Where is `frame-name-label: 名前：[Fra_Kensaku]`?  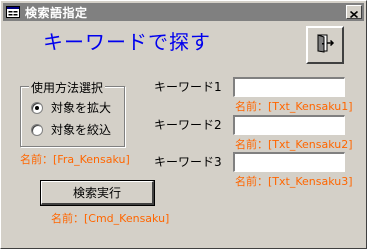
frame-name-label: 名前：[Fra_Kensaku] is located at coordinates (75, 159).